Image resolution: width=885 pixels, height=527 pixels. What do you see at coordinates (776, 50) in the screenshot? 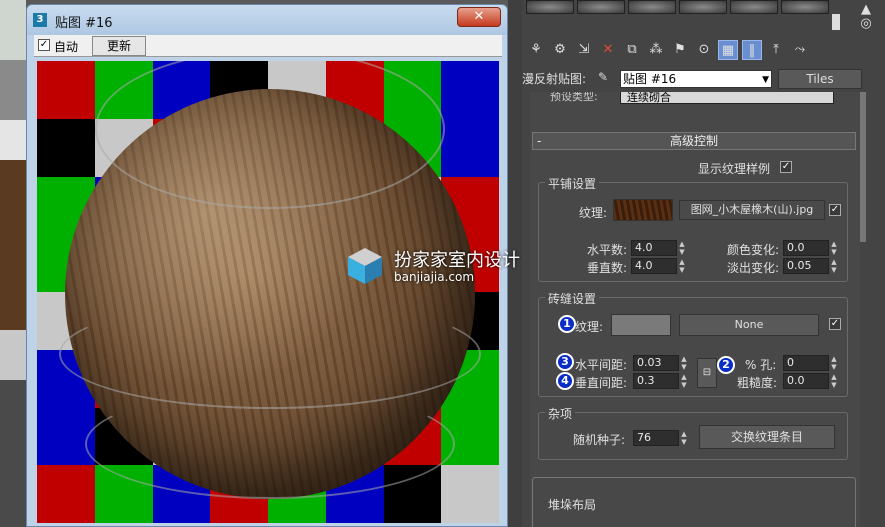
I see `go-to-parent-icon: ⤒` at bounding box center [776, 50].